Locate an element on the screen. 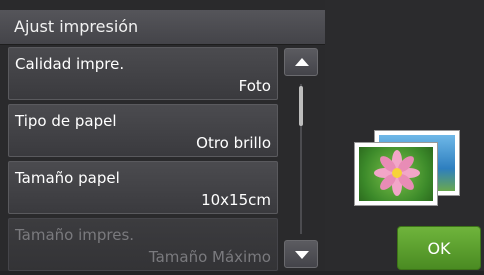 The image size is (484, 275). menu-item-print-quality: Calidad impre. Foto is located at coordinates (143, 73).